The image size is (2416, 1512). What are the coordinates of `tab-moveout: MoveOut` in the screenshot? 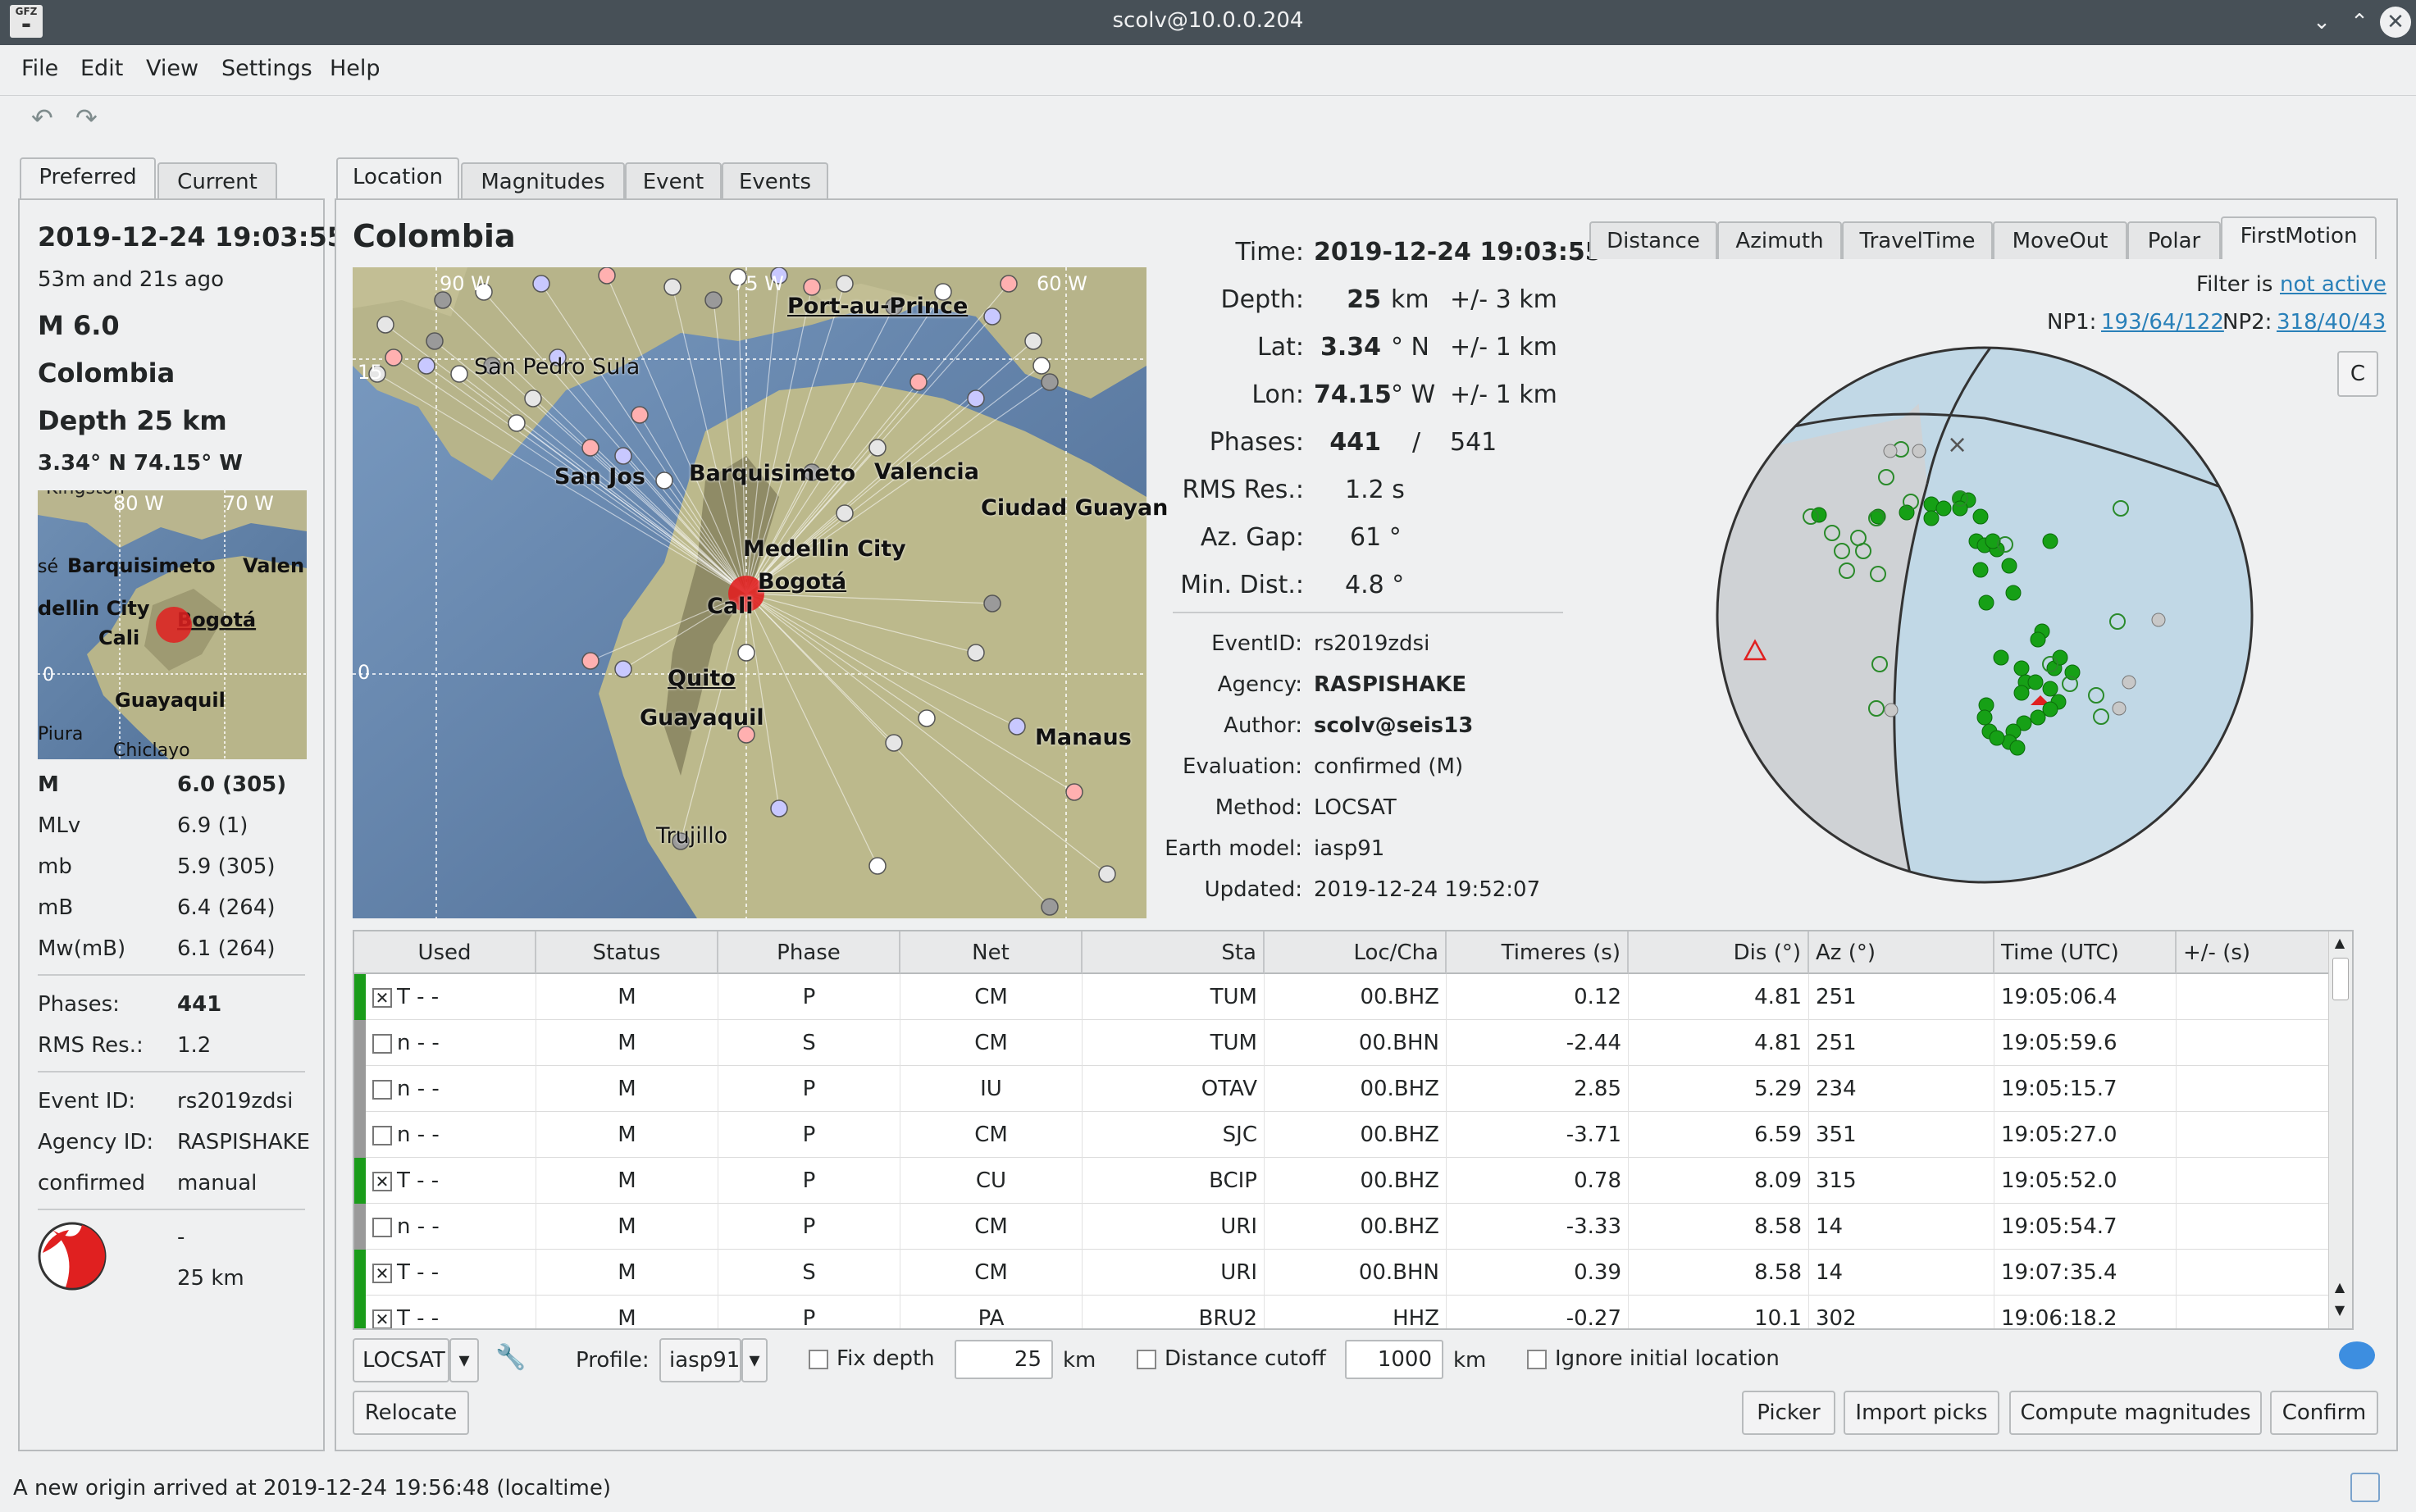 It's located at (2060, 240).